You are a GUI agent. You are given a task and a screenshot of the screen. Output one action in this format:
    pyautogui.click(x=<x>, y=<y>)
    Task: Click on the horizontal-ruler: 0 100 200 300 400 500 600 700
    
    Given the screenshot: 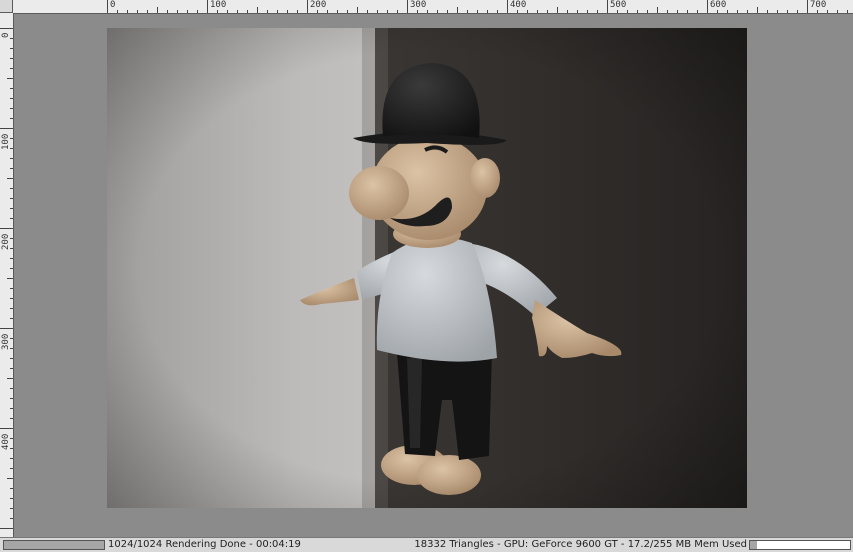 What is the action you would take?
    pyautogui.click(x=426, y=7)
    